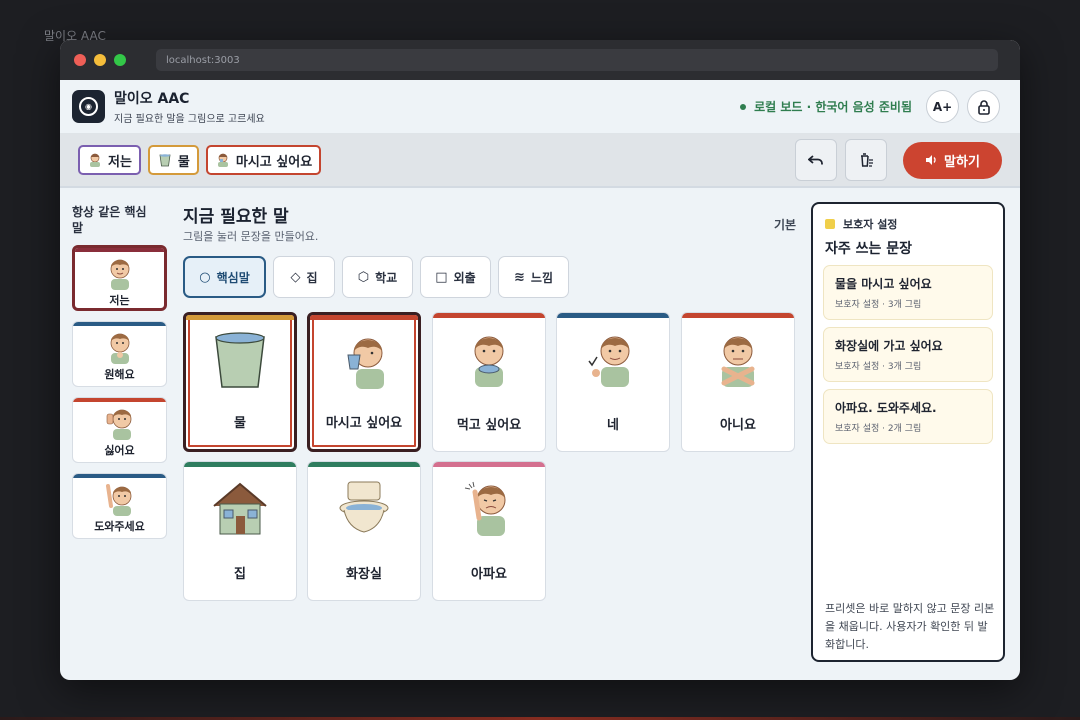 Image resolution: width=1080 pixels, height=720 pixels. What do you see at coordinates (489, 574) in the screenshot?
I see `card-label: 아파요` at bounding box center [489, 574].